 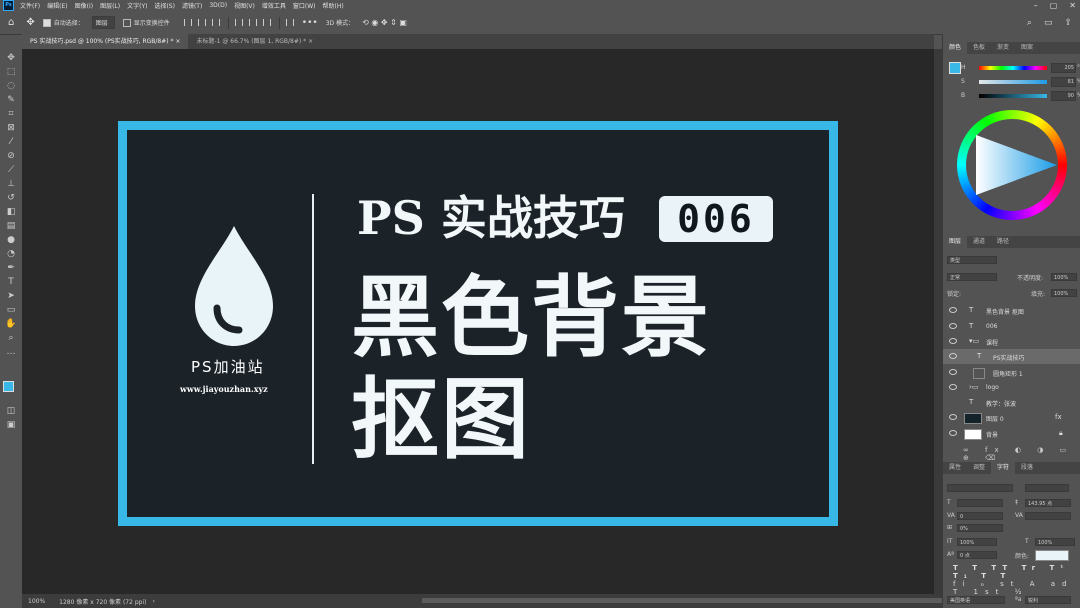 What do you see at coordinates (11, 72) in the screenshot?
I see `marquee-tool-icon: ⬚` at bounding box center [11, 72].